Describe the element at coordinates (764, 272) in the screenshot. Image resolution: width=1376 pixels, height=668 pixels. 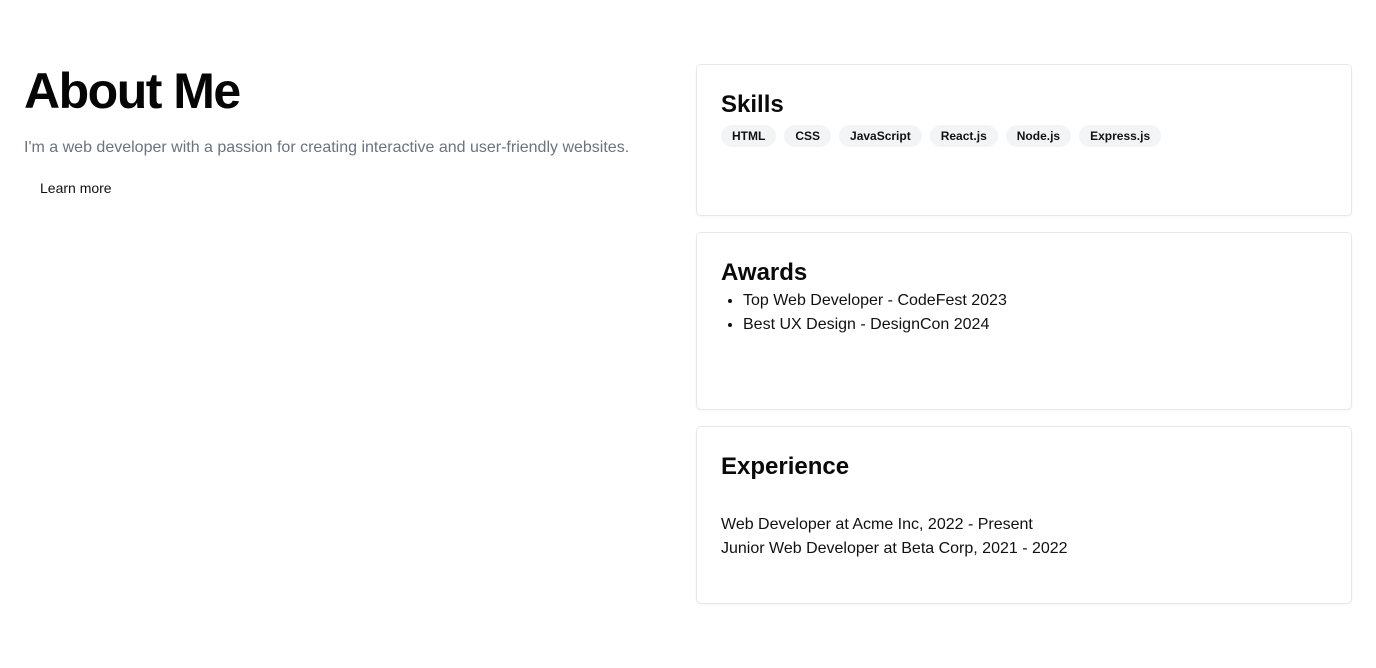
I see `awards-title: Awards` at that location.